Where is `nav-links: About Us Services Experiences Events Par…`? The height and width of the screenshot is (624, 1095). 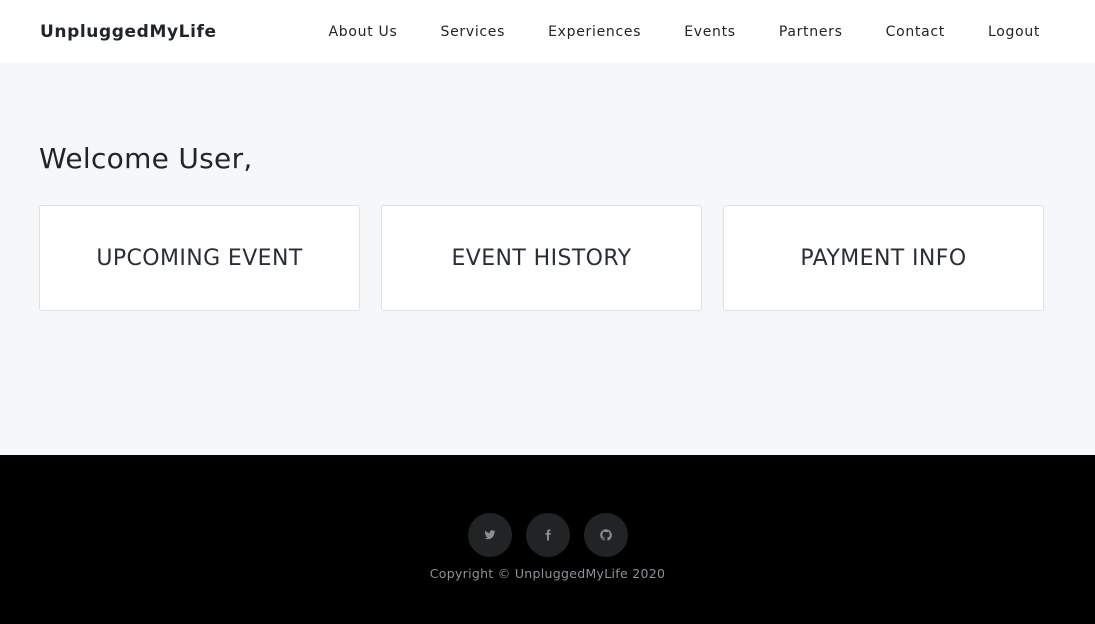
nav-links: About Us Services Experiences Events Par… is located at coordinates (684, 31).